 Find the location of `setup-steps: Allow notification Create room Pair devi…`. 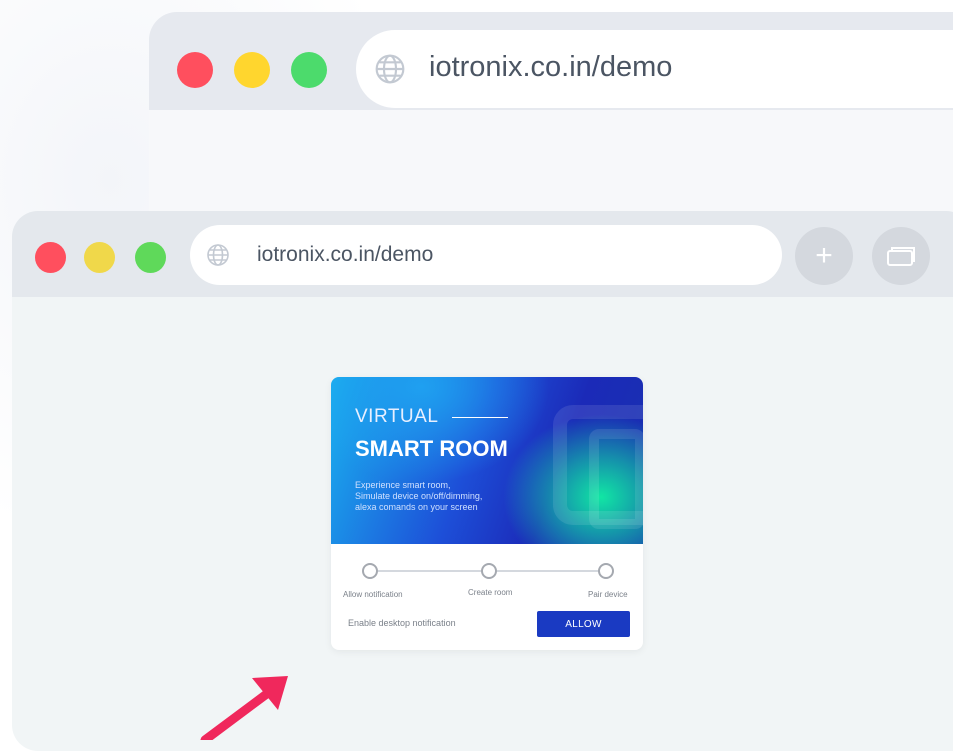

setup-steps: Allow notification Create room Pair devi… is located at coordinates (487, 597).